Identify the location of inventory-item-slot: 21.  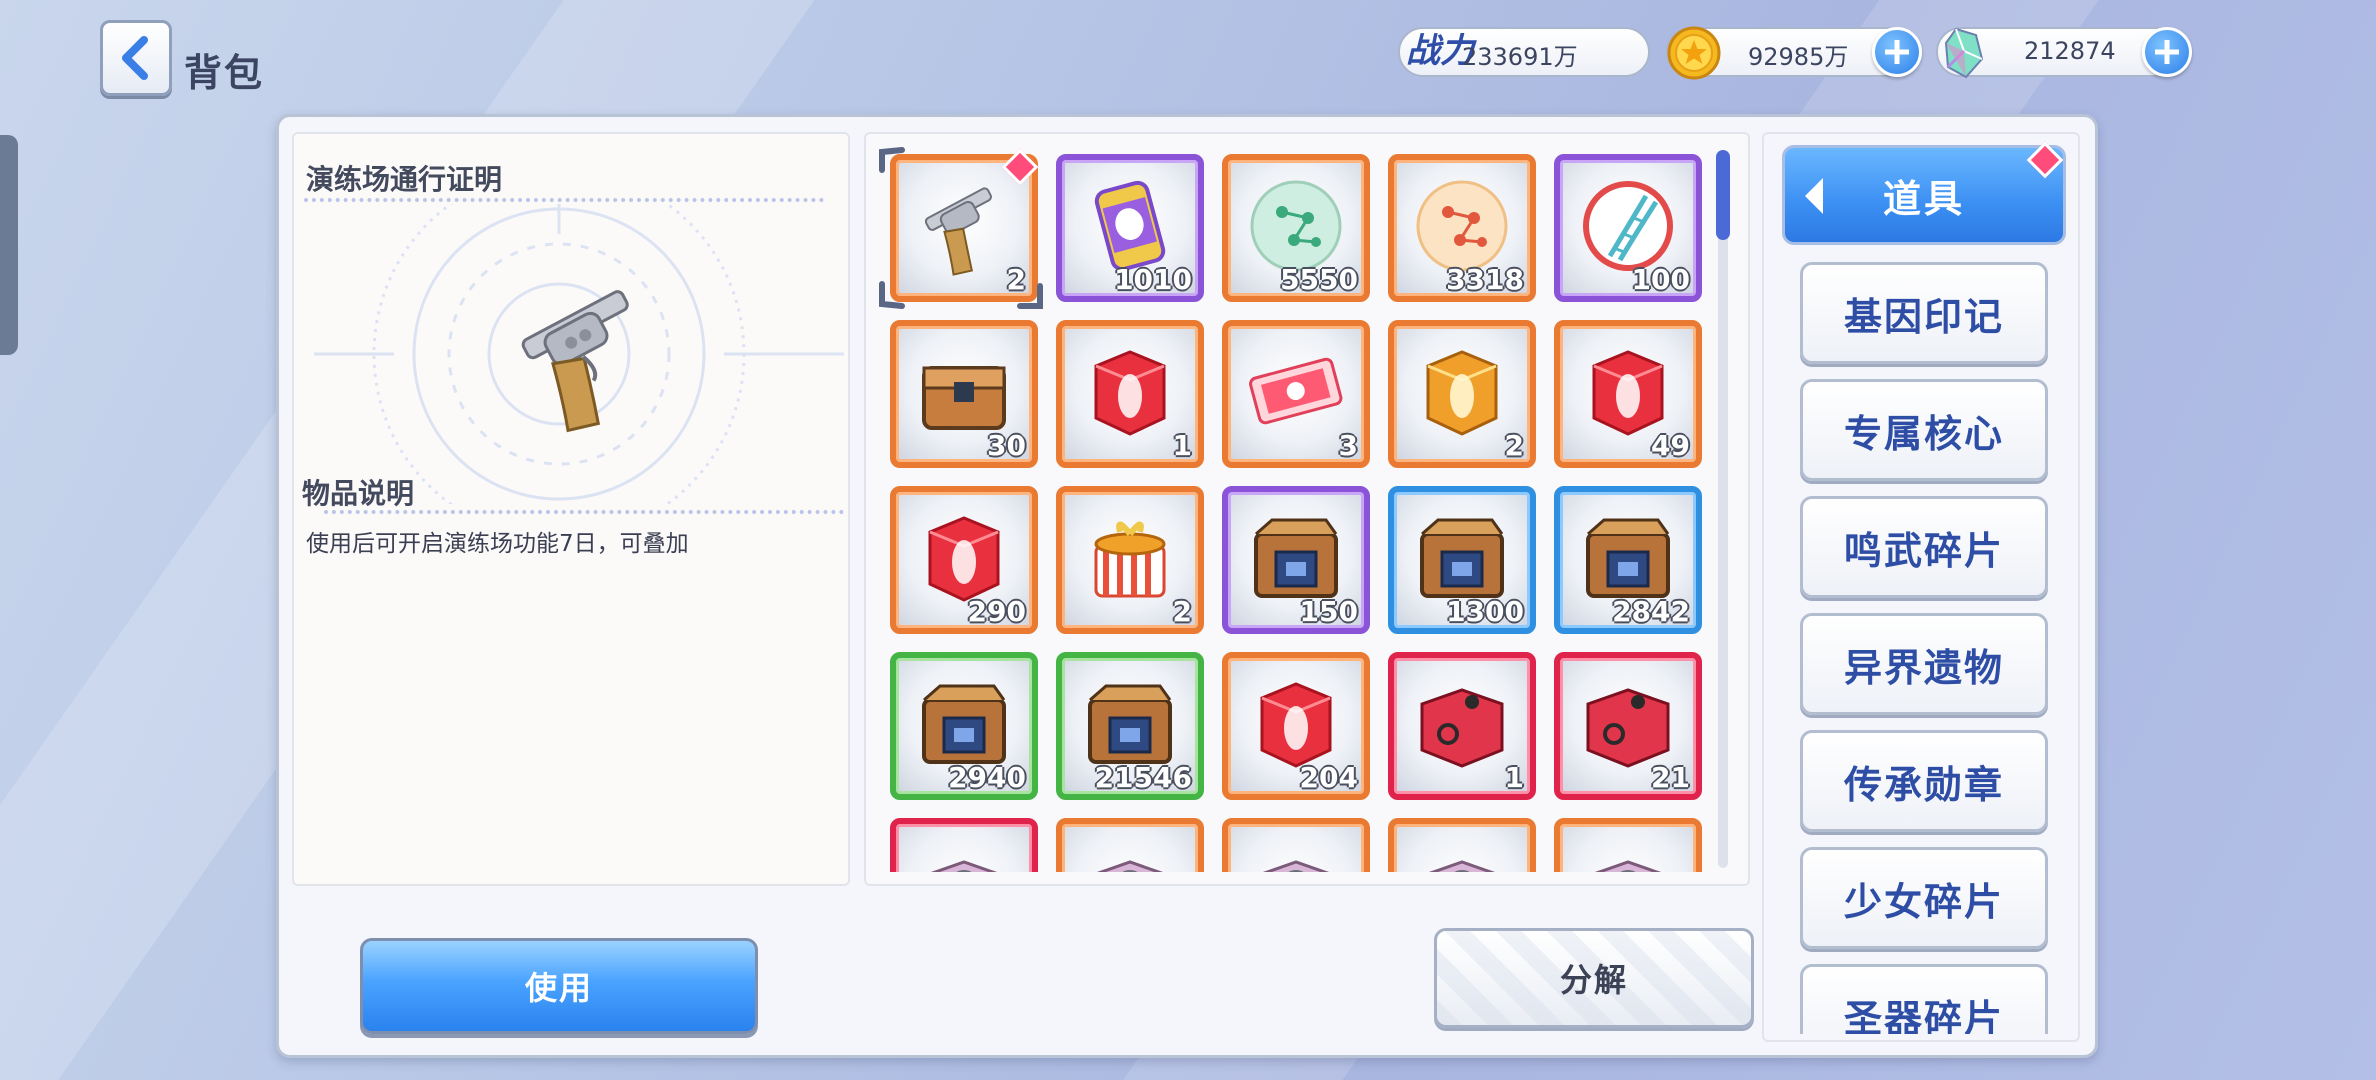
(1628, 726).